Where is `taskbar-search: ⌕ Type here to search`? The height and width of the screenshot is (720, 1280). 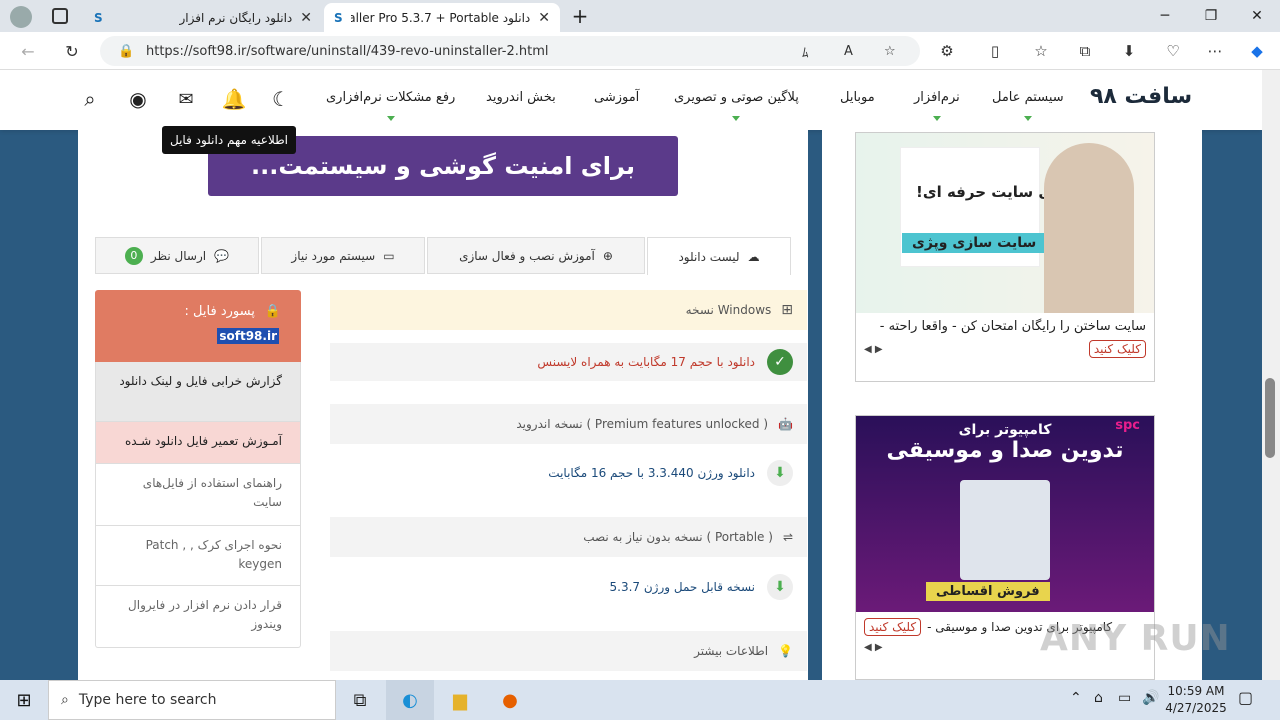
taskbar-search: ⌕ Type here to search is located at coordinates (192, 700).